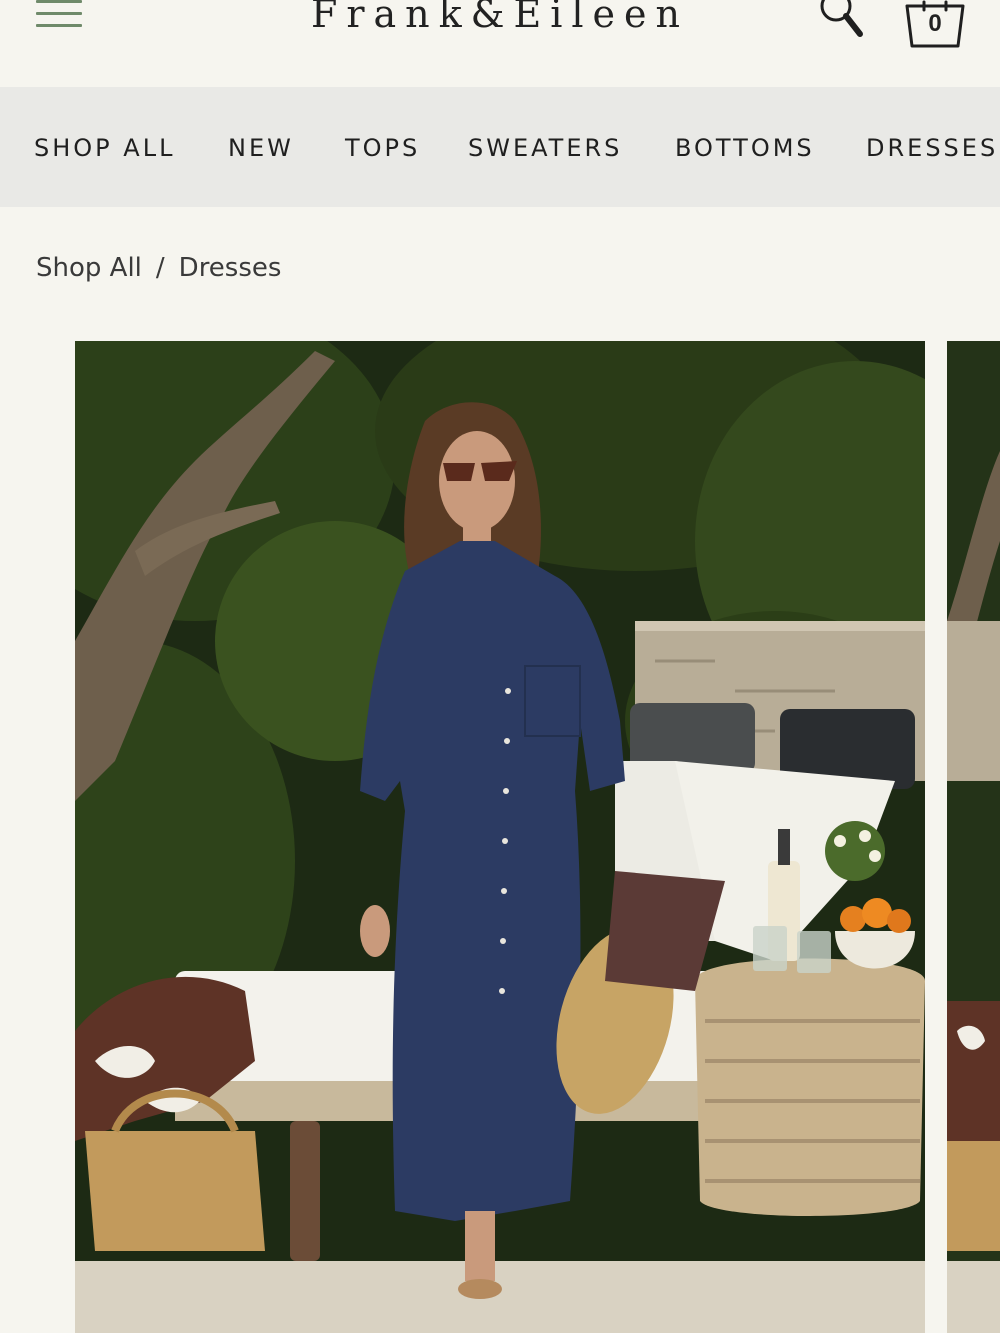 The width and height of the screenshot is (1000, 1333). I want to click on nav-item-dresses: DRESSES, so click(932, 148).